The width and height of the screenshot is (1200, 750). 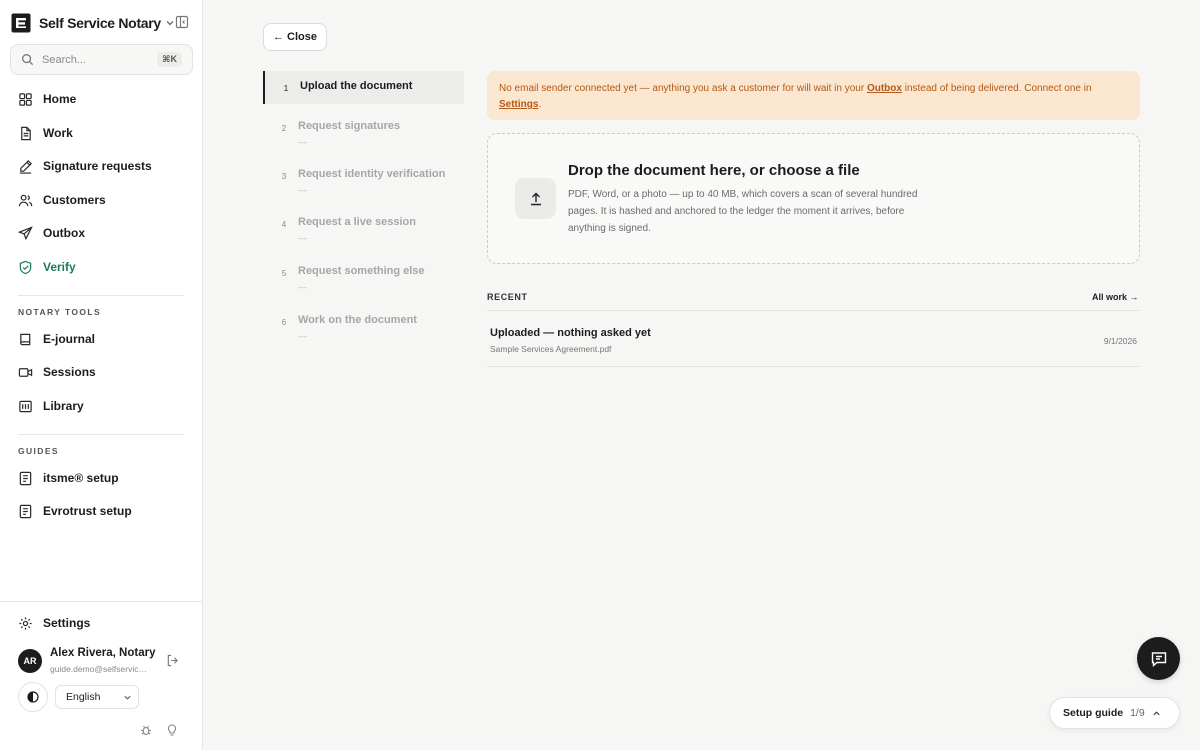 What do you see at coordinates (1115, 297) in the screenshot?
I see `all-work-link: All work →` at bounding box center [1115, 297].